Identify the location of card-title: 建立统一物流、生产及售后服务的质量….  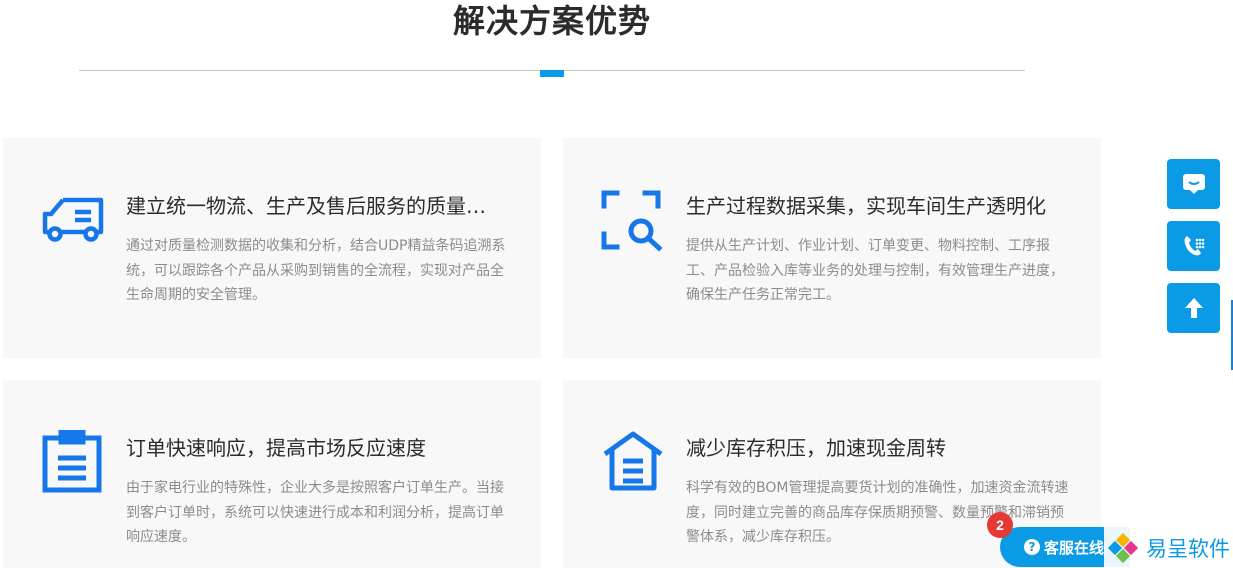
(306, 206).